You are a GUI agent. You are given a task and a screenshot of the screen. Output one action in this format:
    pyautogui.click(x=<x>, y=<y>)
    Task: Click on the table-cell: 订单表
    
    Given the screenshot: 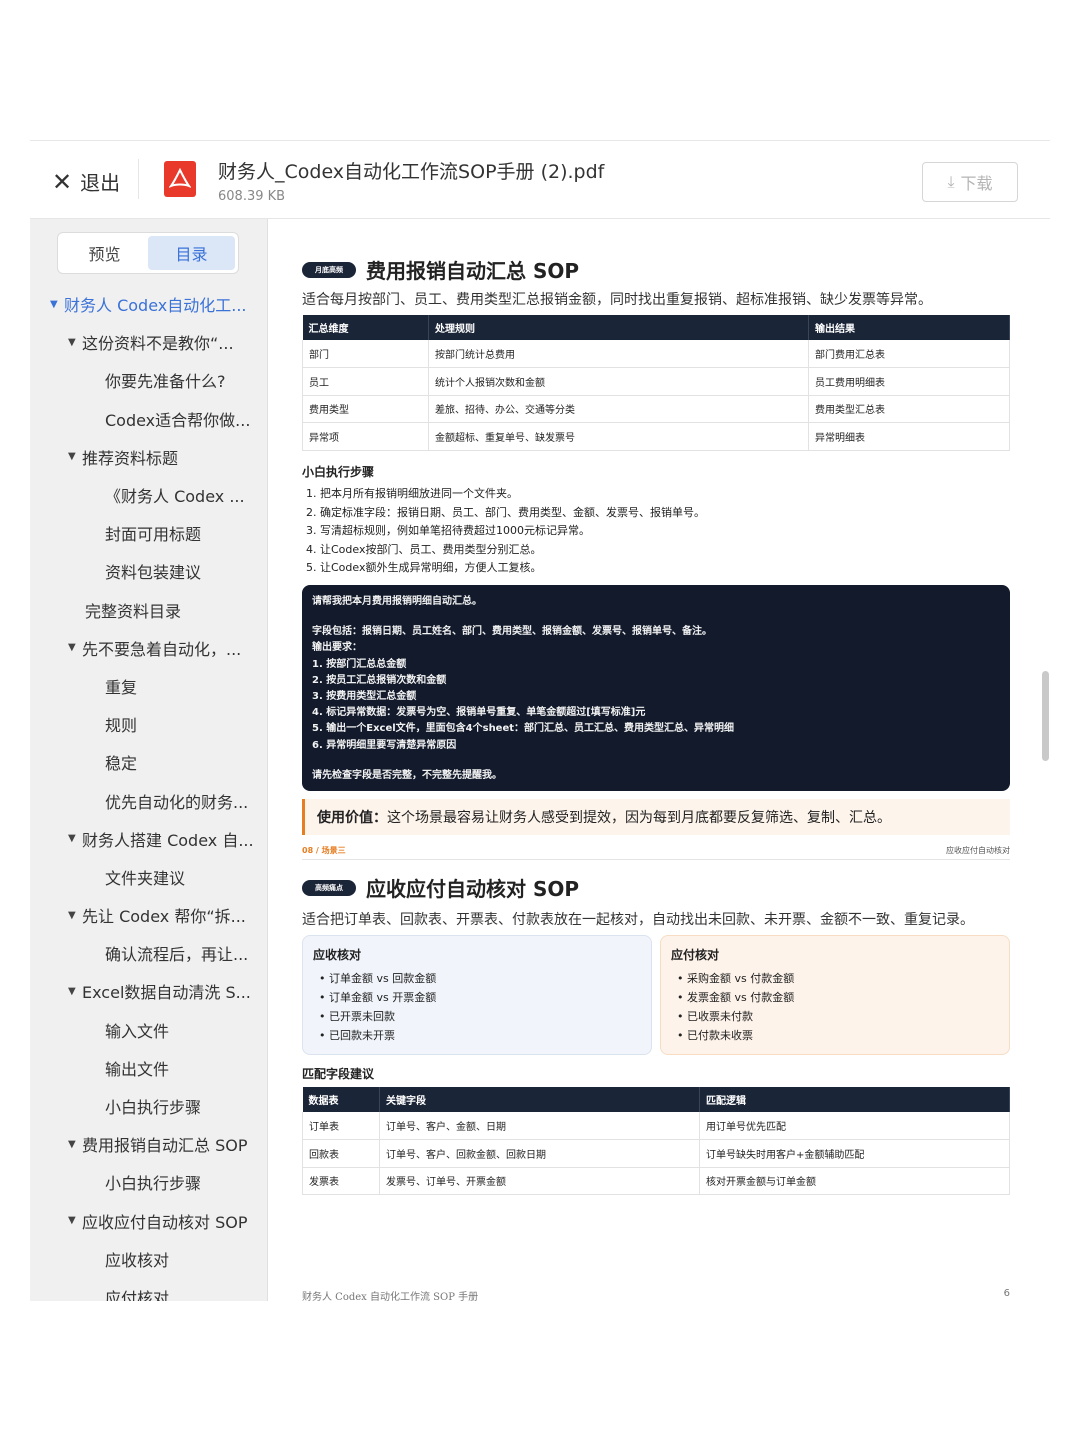 What is the action you would take?
    pyautogui.click(x=341, y=1126)
    